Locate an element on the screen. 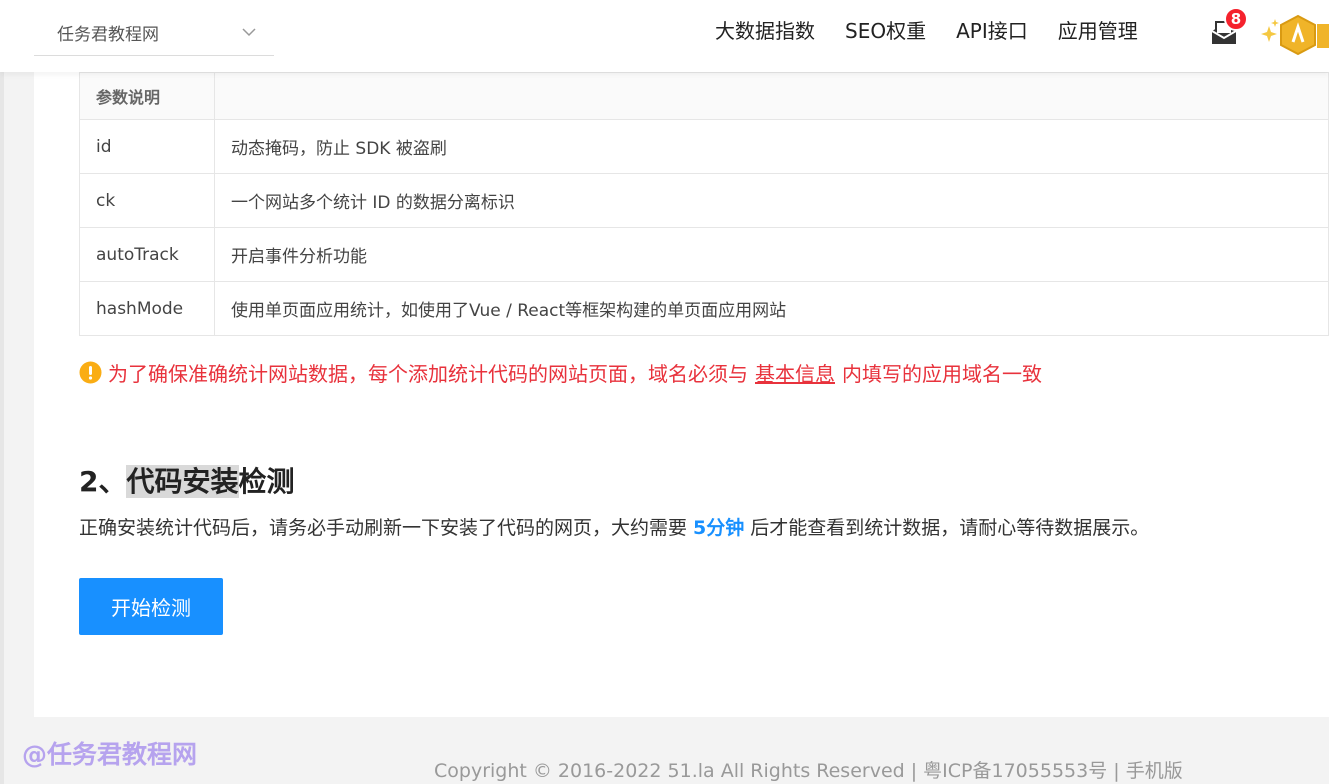 This screenshot has height=784, width=1329. watermark: @任务君教程网 is located at coordinates (110, 754).